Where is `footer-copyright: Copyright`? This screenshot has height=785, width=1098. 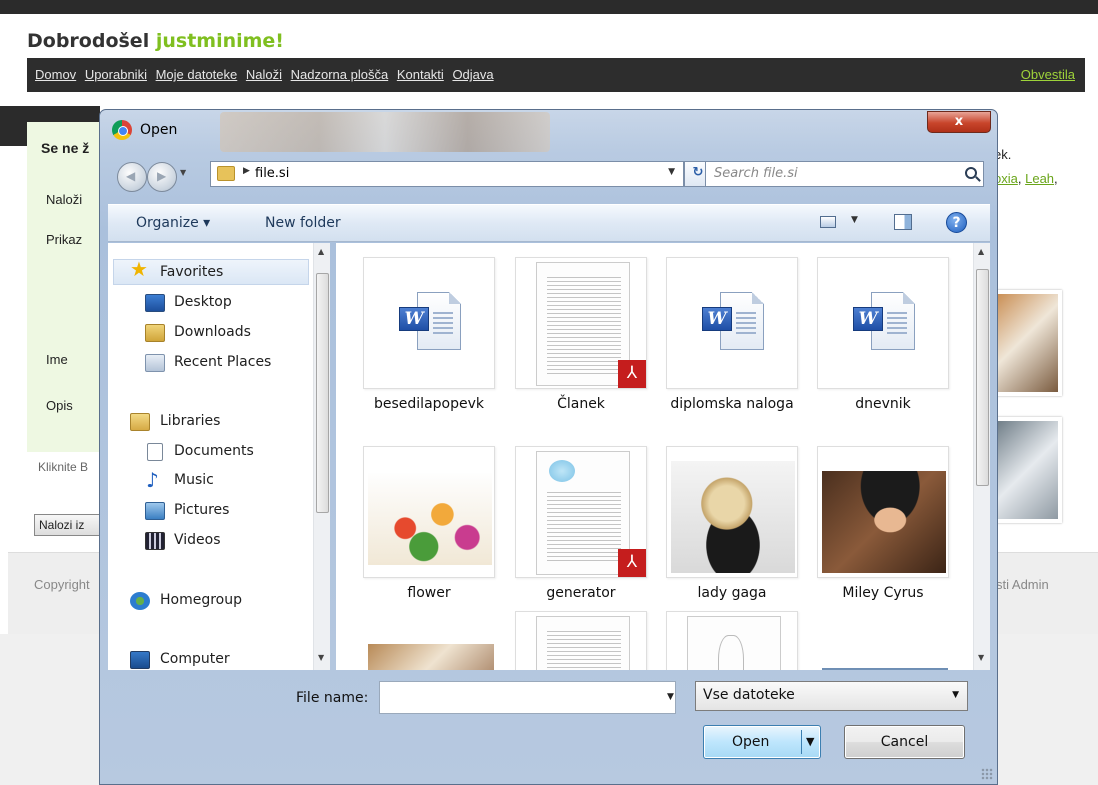
footer-copyright: Copyright is located at coordinates (62, 584).